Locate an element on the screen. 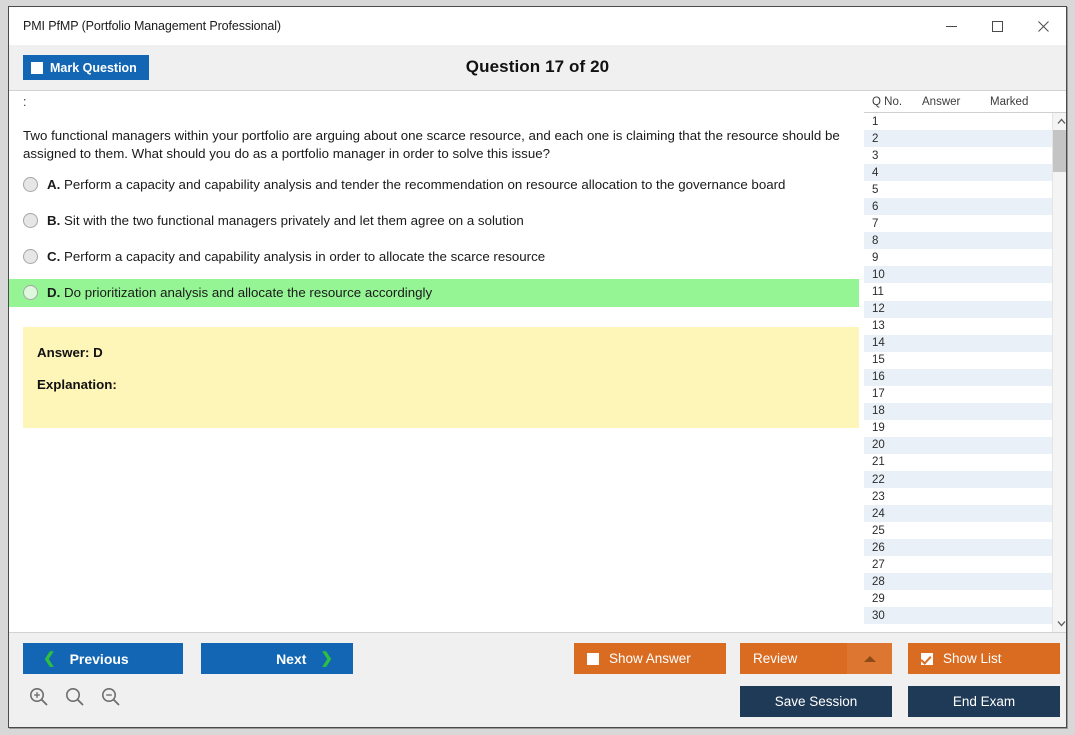  question-list-cell-qno: 6 is located at coordinates (875, 206).